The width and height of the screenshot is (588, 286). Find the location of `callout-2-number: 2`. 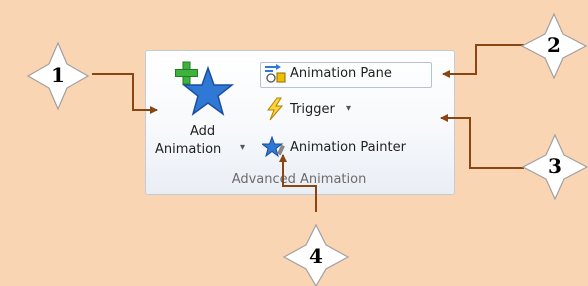

callout-2-number: 2 is located at coordinates (554, 45).